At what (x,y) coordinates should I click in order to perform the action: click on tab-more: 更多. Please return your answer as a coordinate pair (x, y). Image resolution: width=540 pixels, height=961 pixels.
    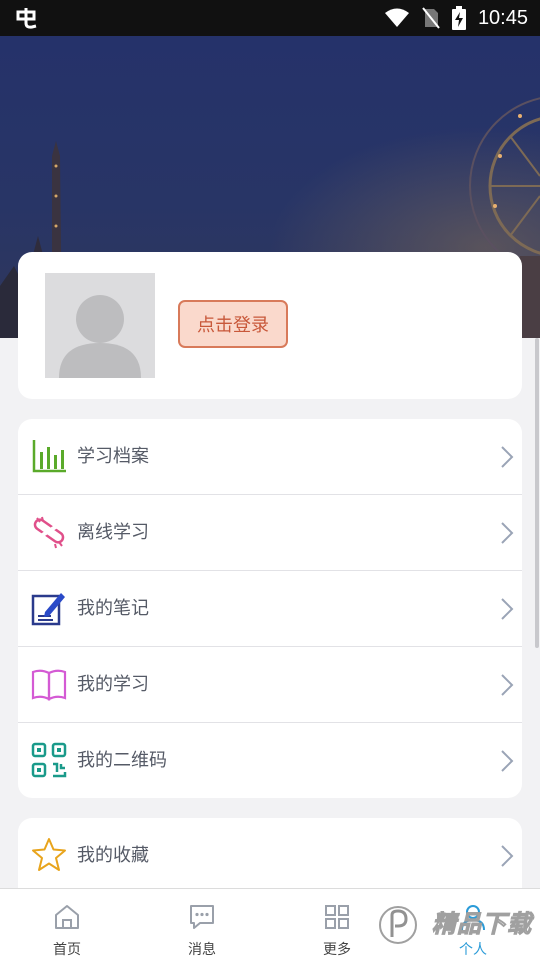
    Looking at the image, I should click on (337, 925).